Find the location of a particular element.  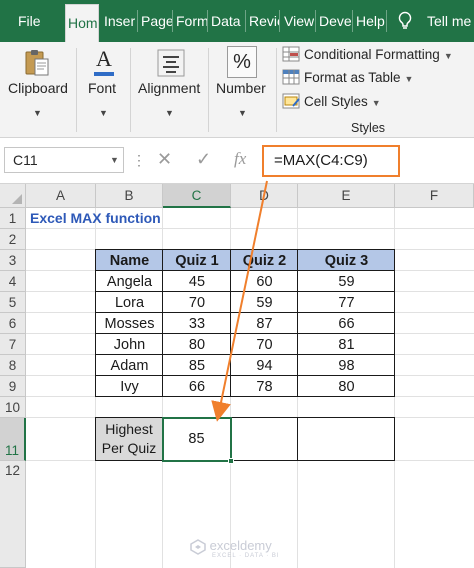

select-all-button is located at coordinates (13, 196).